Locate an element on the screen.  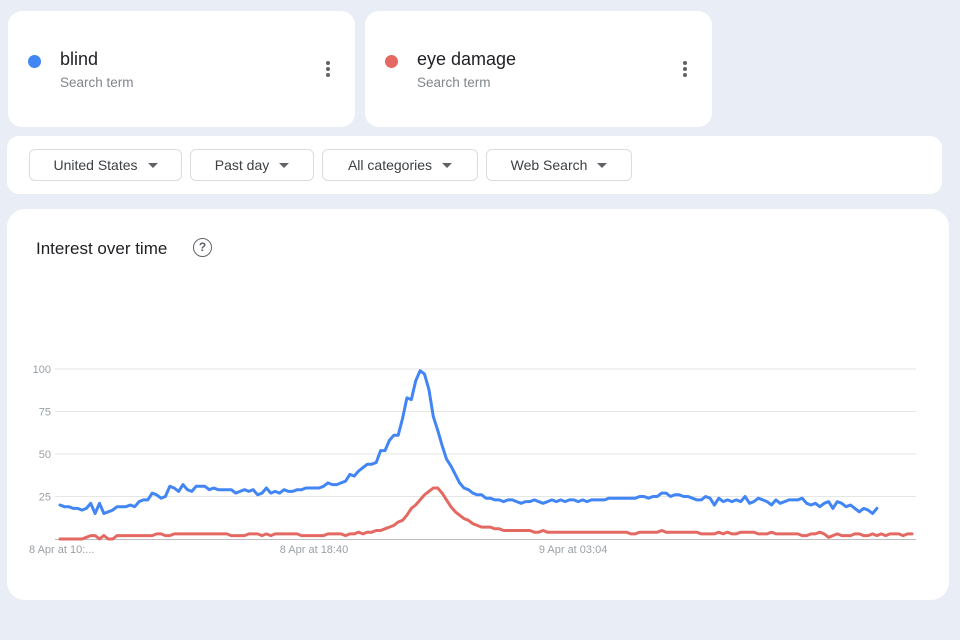
x-tick-label: 8 Apr at 18:40 is located at coordinates (314, 550).